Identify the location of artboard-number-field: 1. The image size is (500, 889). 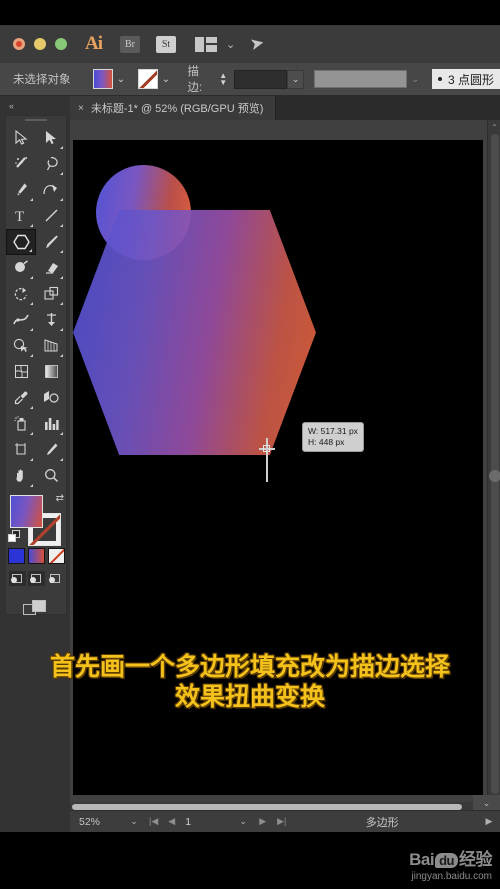
(208, 822).